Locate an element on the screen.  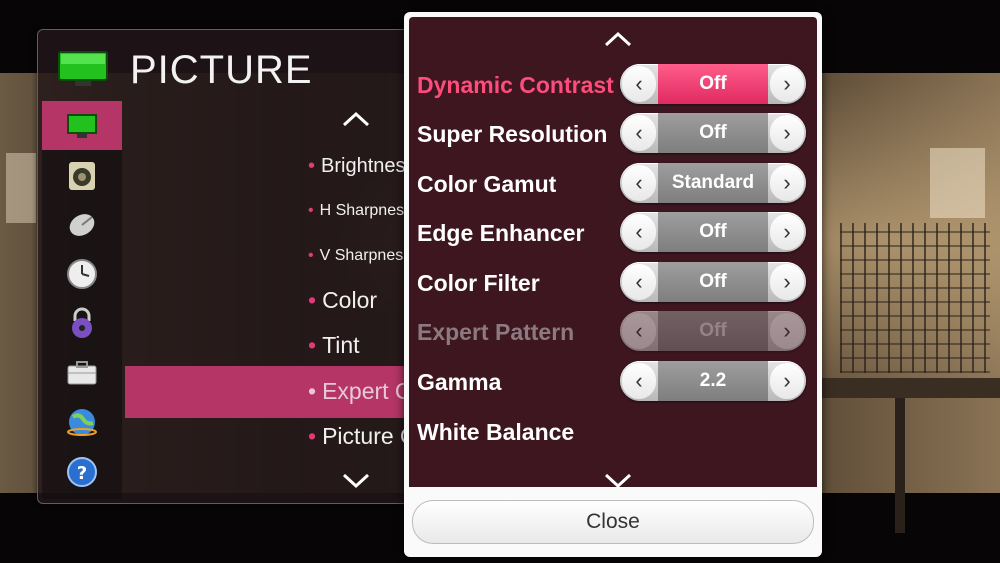
menu-item-picture-option: •Picture Option is located at coordinates (358, 436).